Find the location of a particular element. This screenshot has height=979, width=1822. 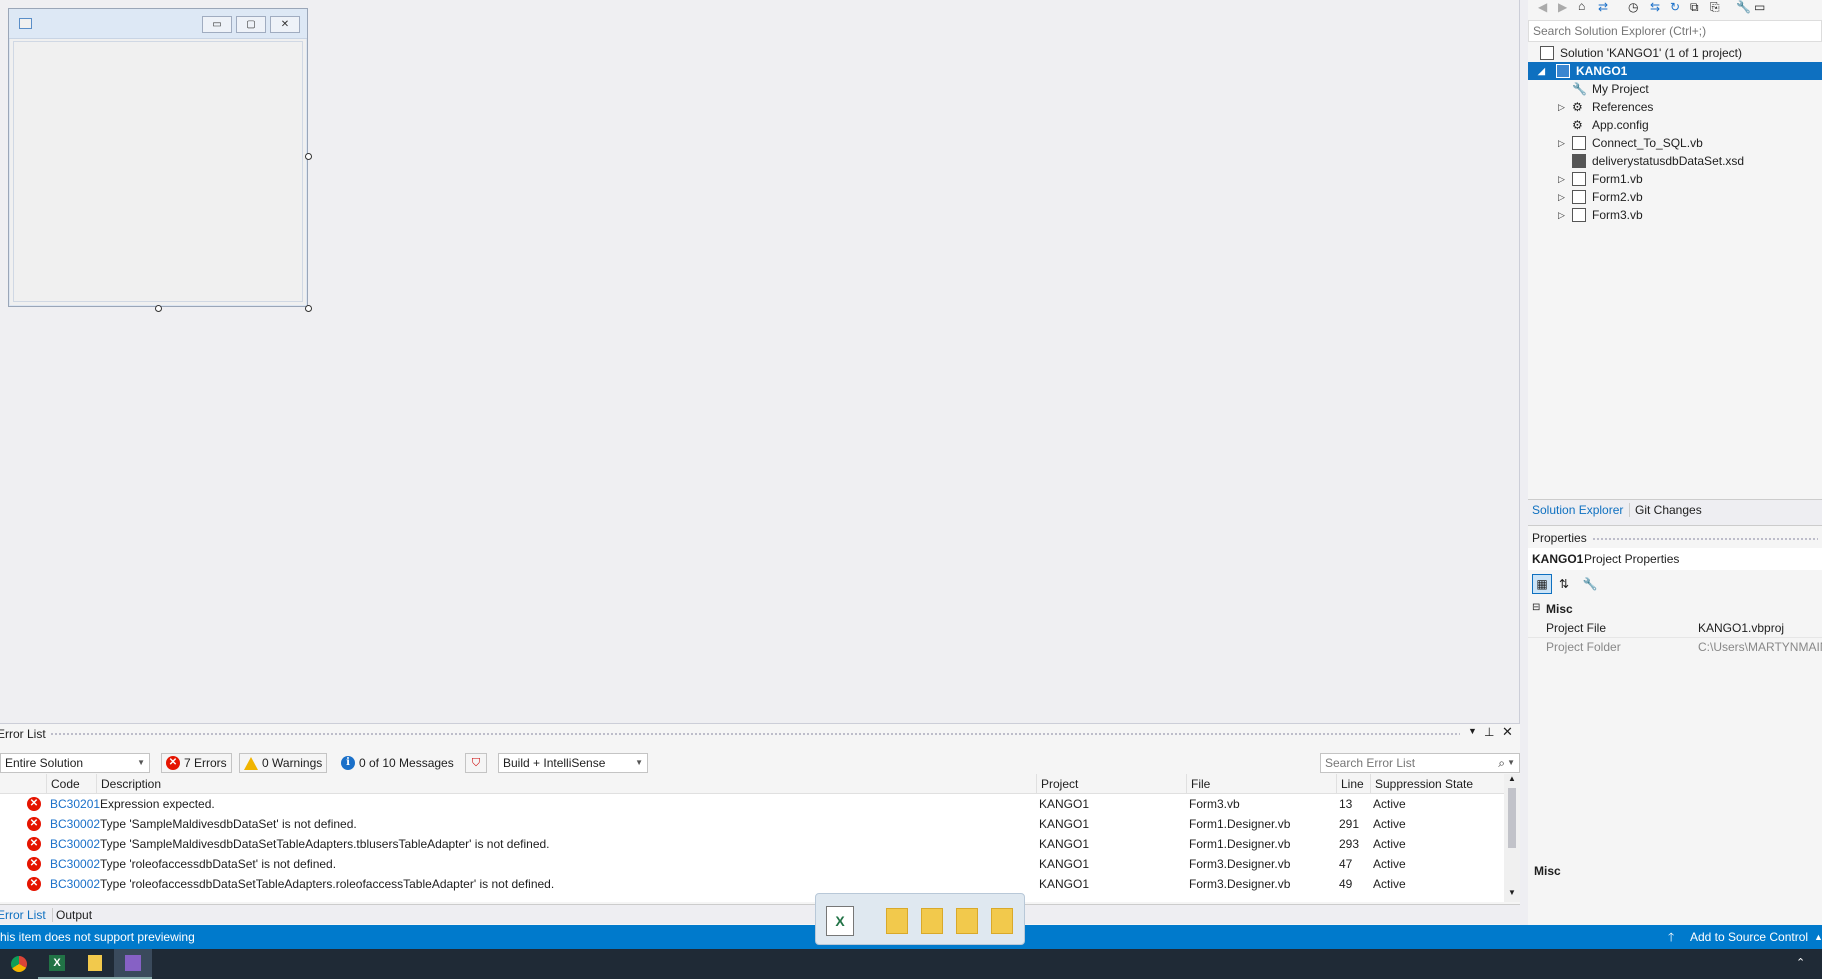

tree-item-solution: Solution 'KANGO1' (1 of 1 project) is located at coordinates (1675, 53).